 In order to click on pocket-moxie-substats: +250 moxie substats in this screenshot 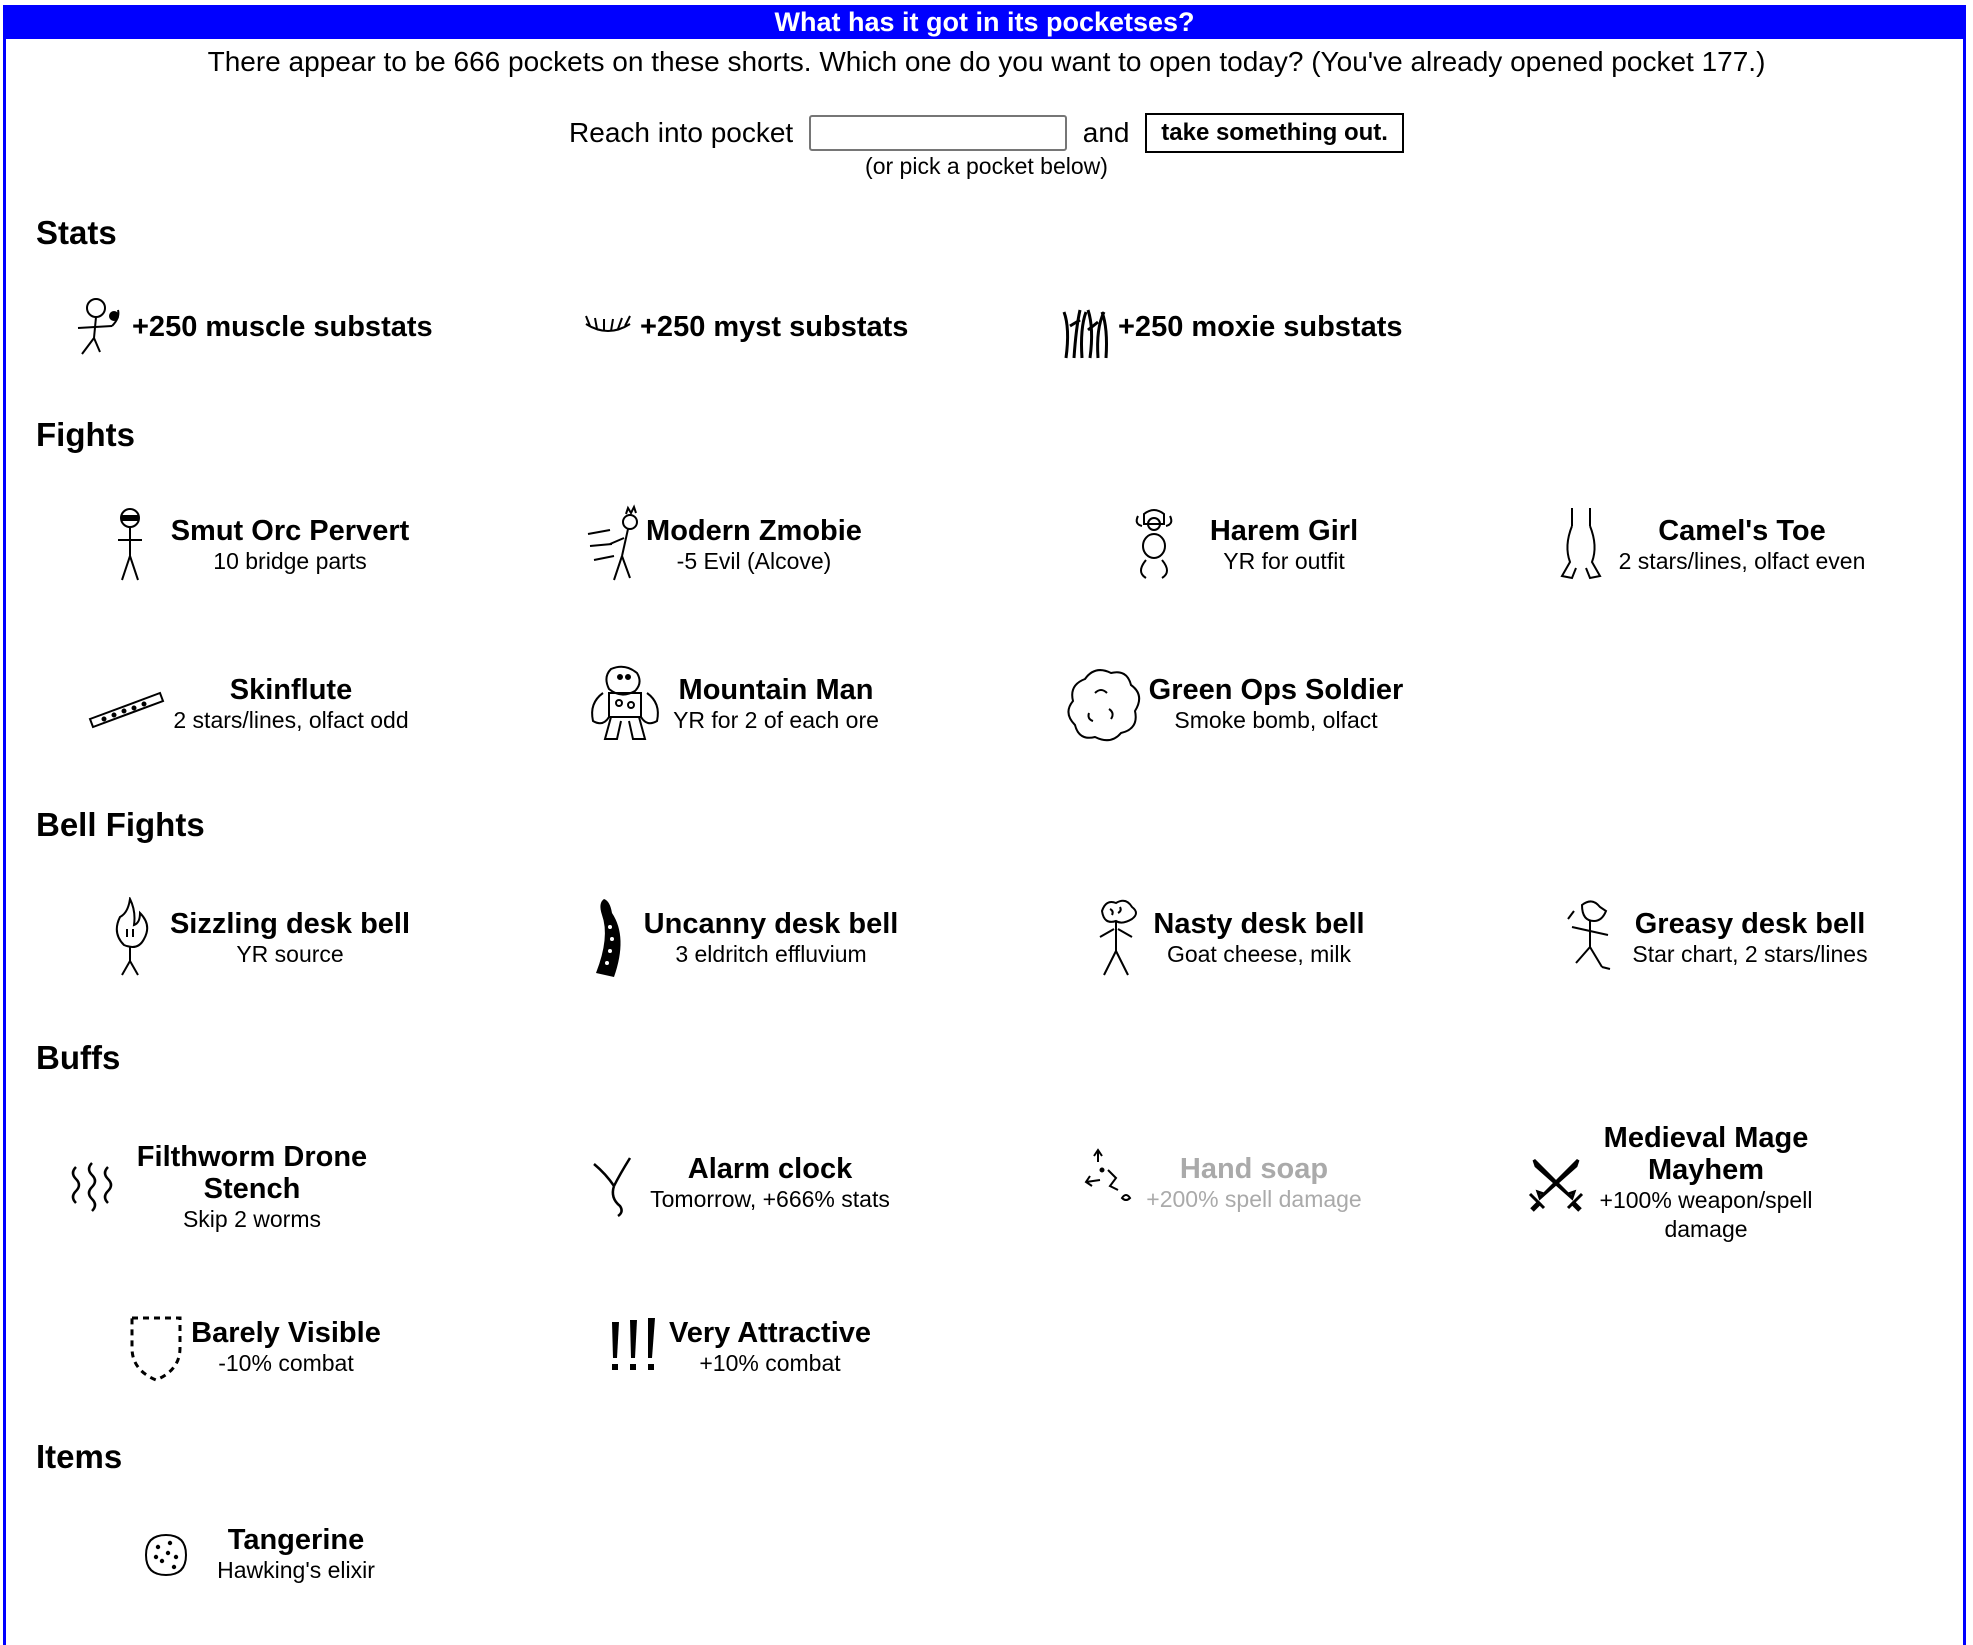, I will do `click(1230, 327)`.